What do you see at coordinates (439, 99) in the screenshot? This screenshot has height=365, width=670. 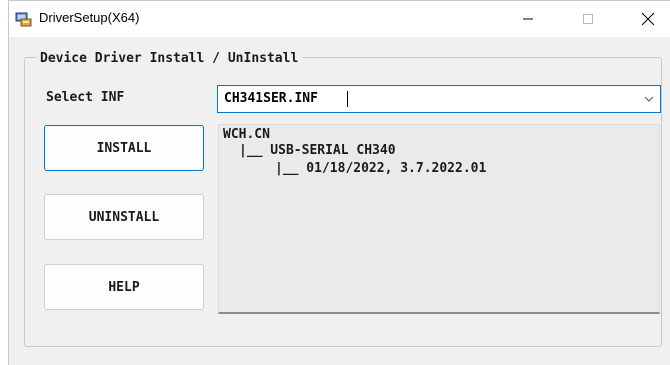 I see `inf-select-combobox: CH341SER.INF` at bounding box center [439, 99].